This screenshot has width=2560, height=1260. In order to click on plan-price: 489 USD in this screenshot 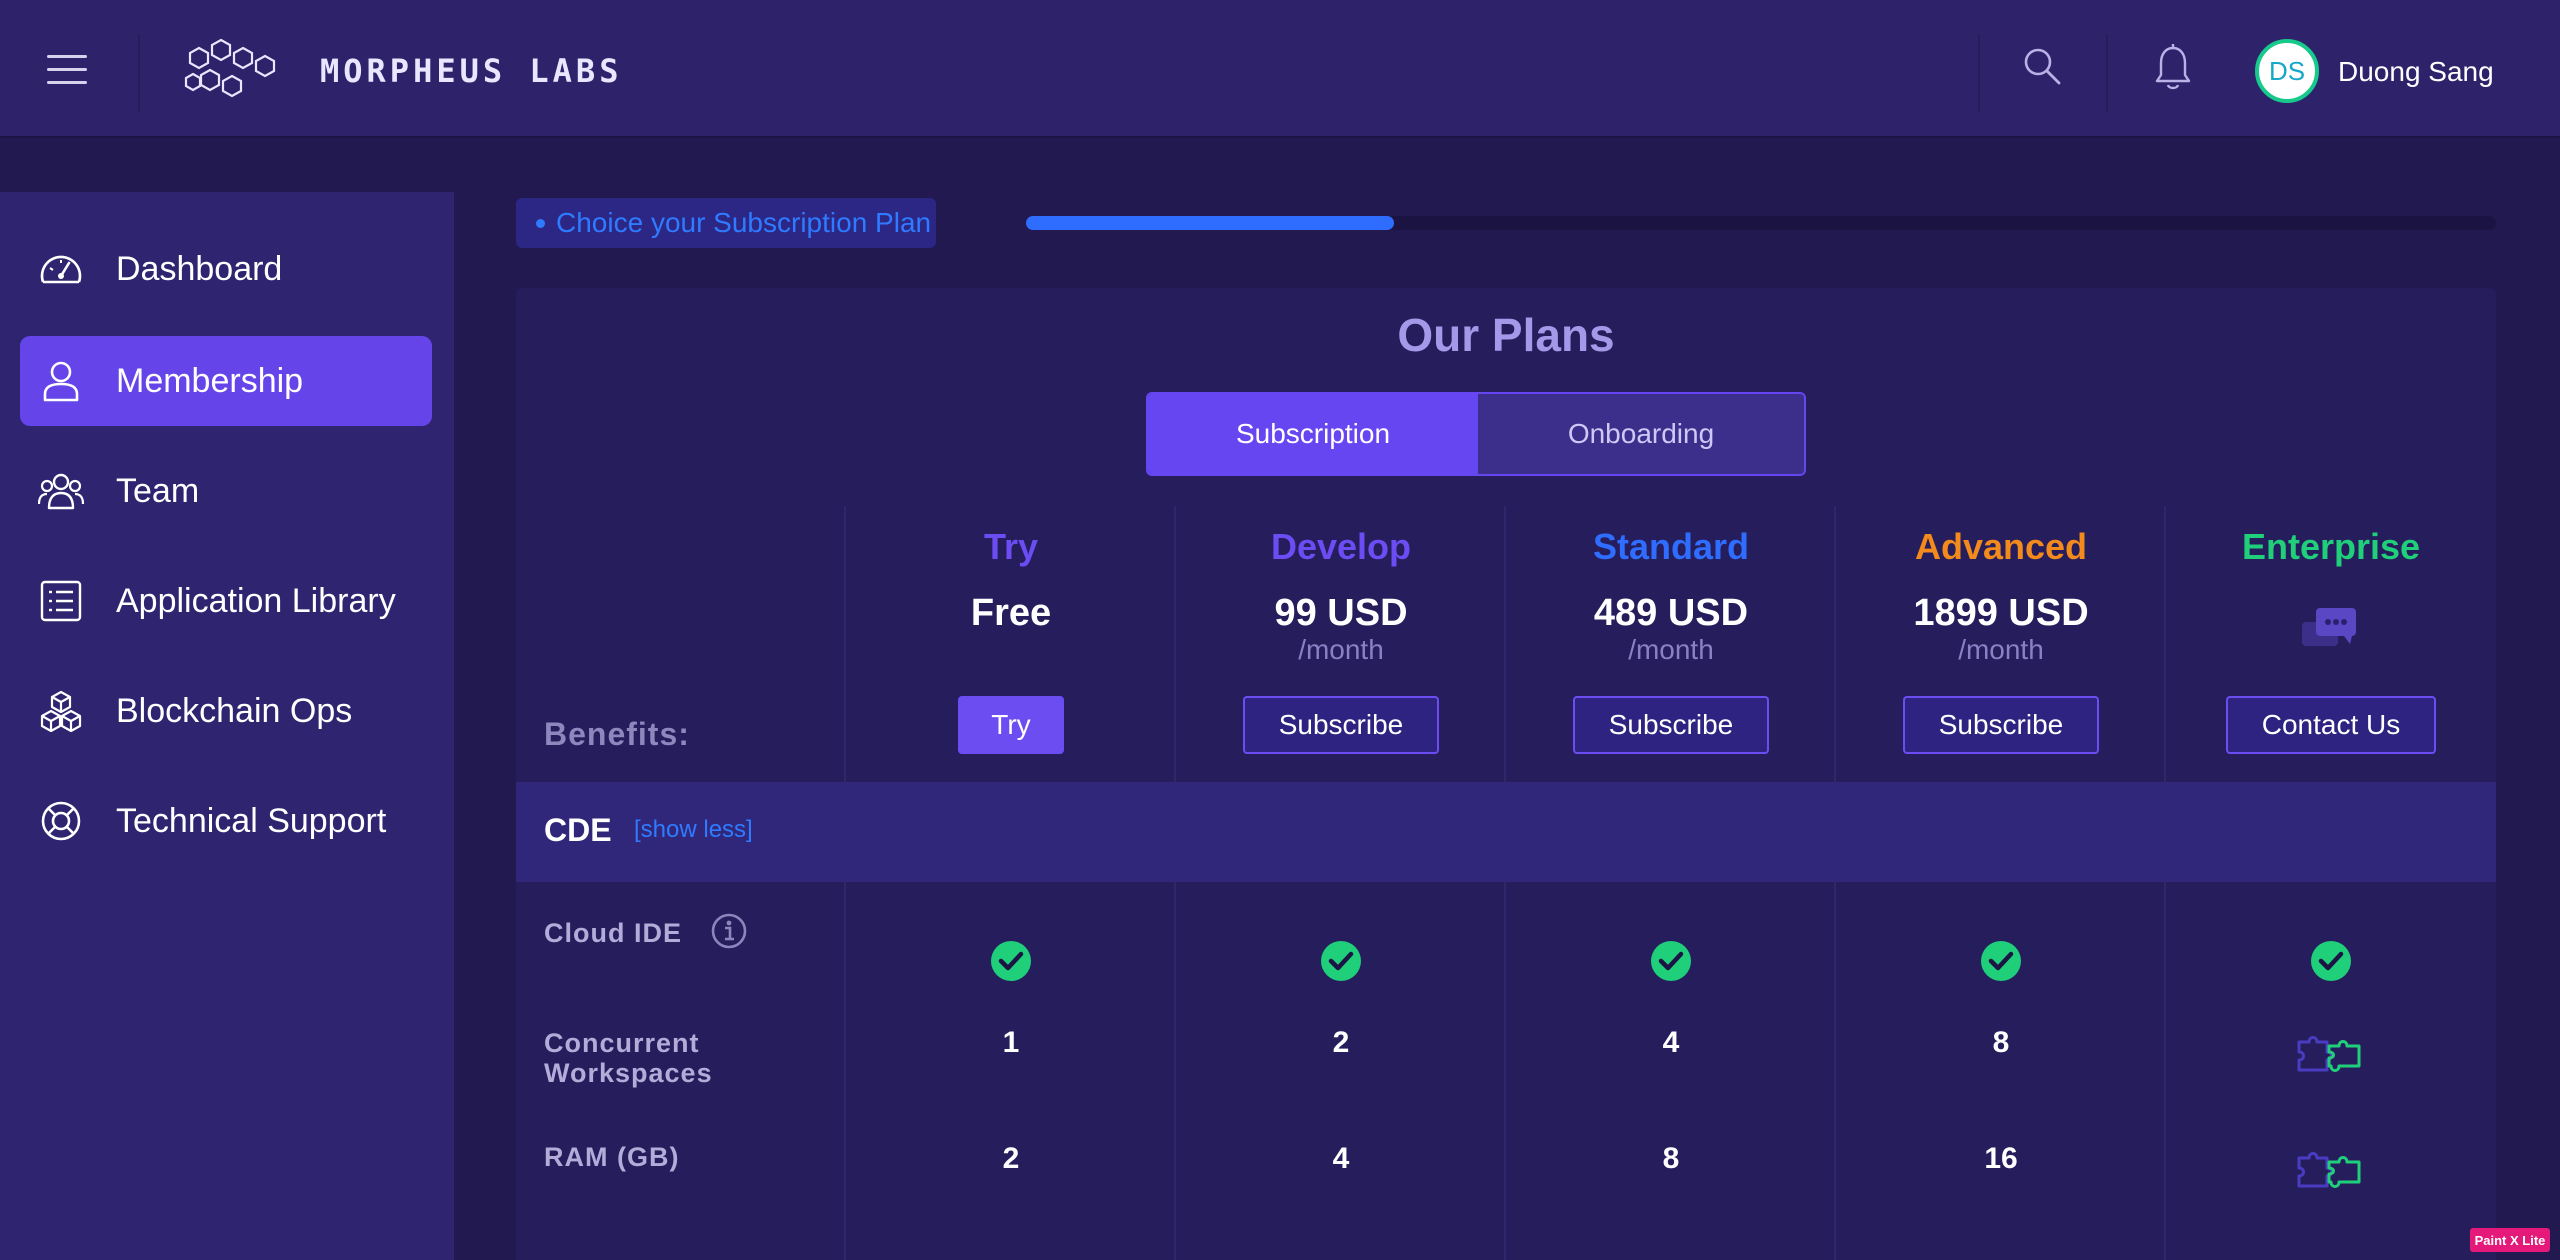, I will do `click(1671, 613)`.